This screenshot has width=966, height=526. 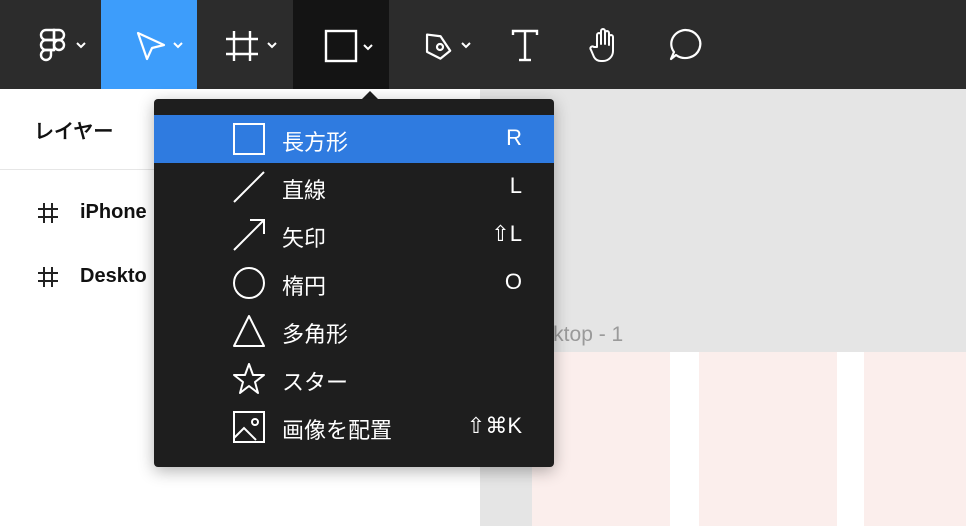 What do you see at coordinates (249, 331) in the screenshot?
I see `polygon-icon` at bounding box center [249, 331].